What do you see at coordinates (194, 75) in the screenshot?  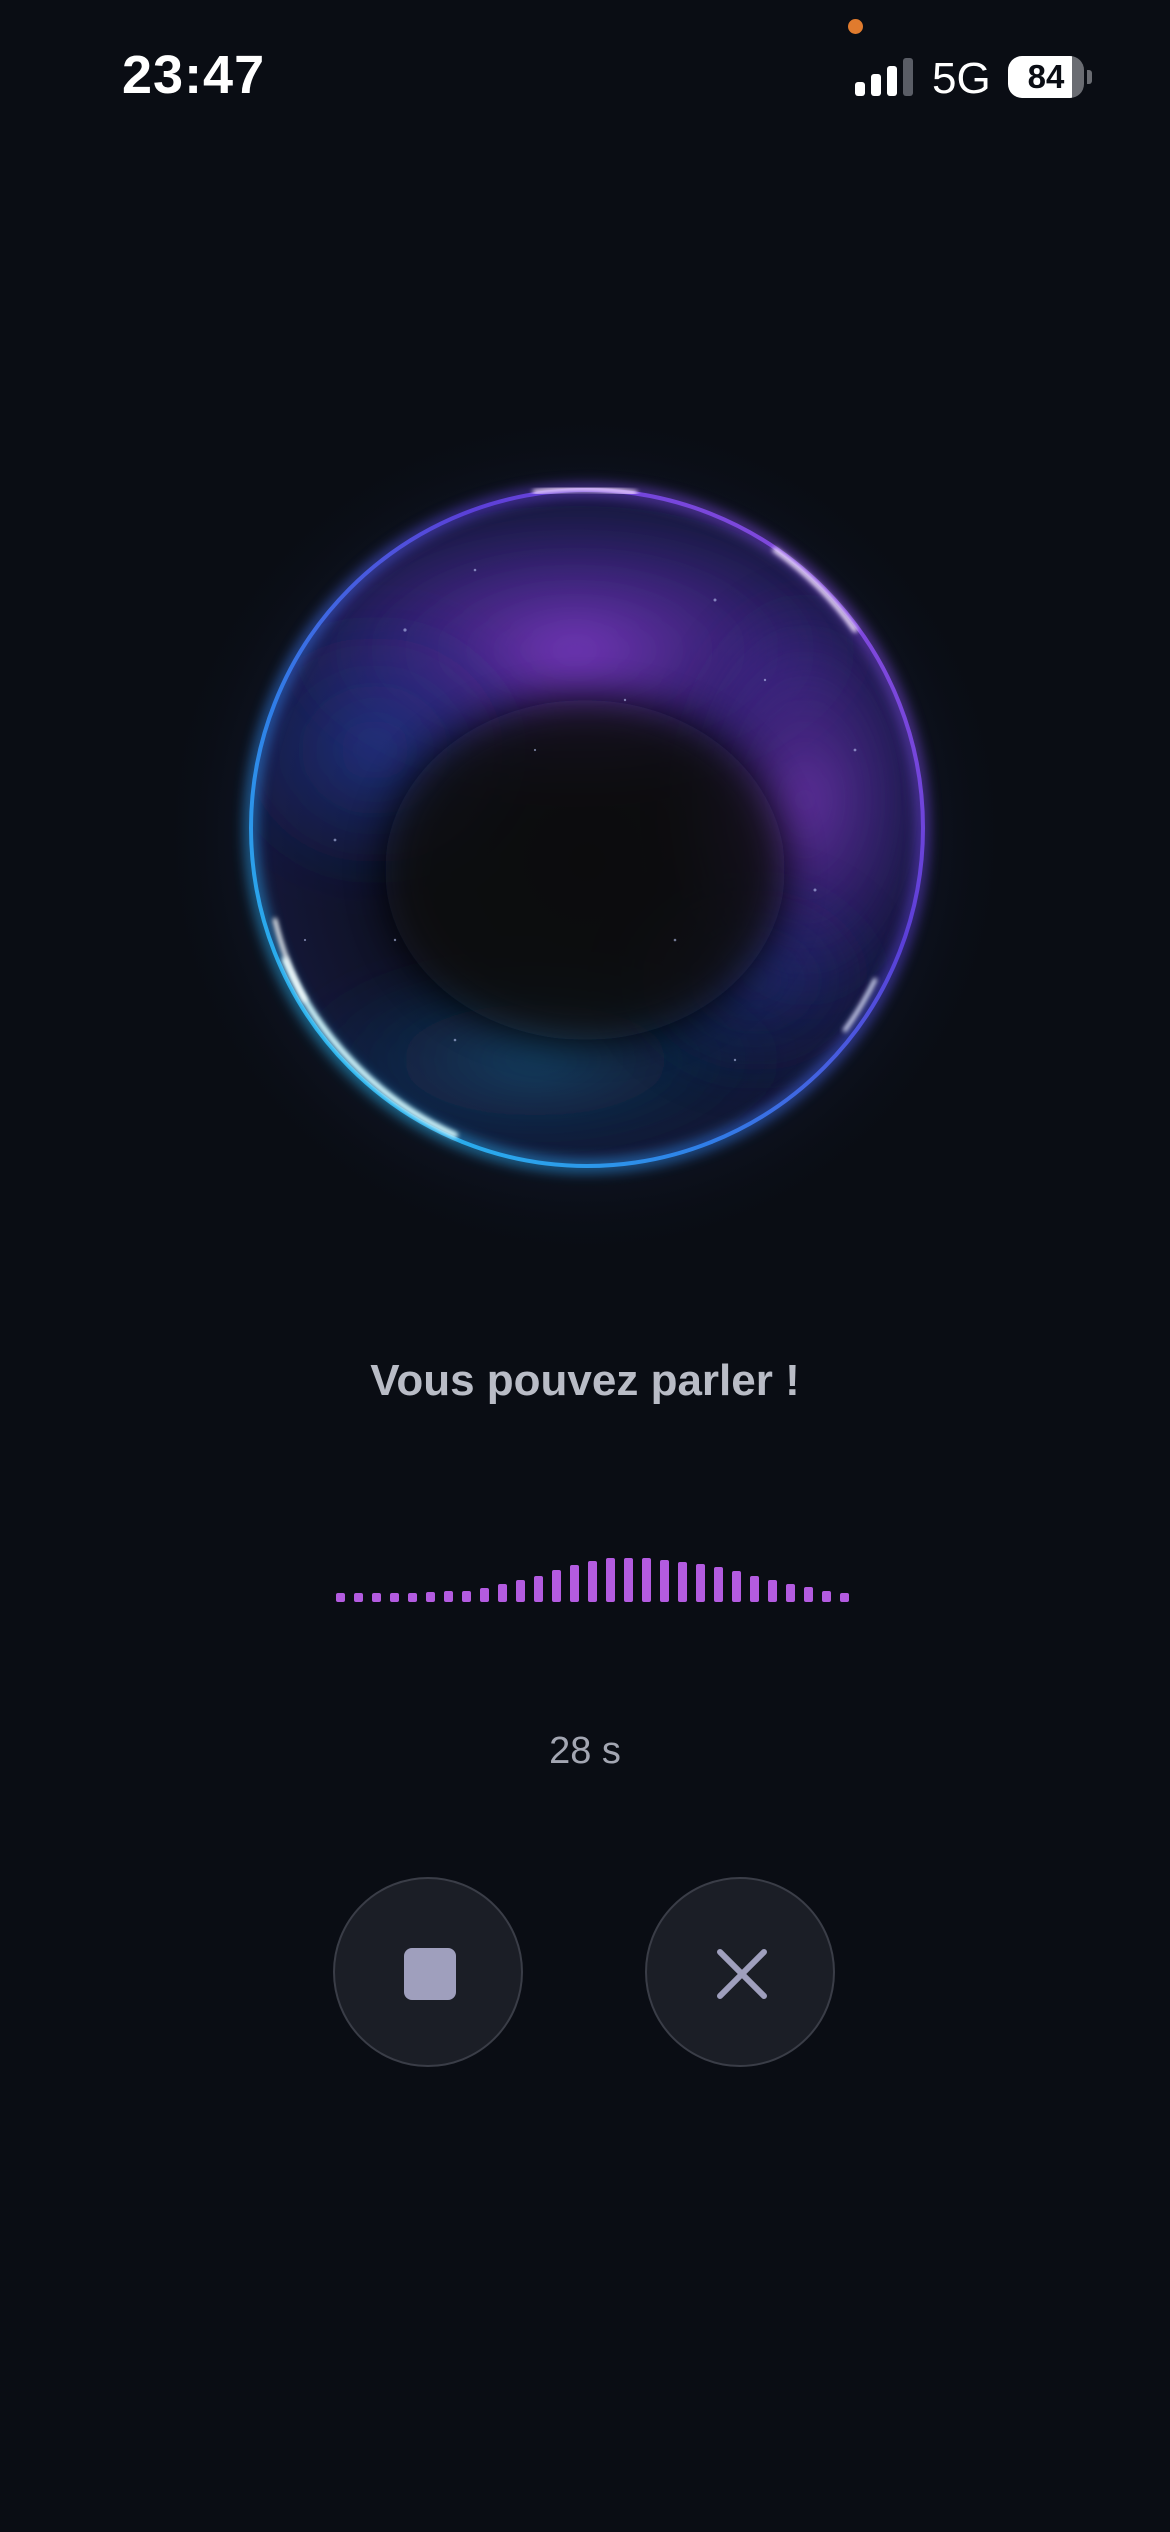 I see `status-time: 23:47` at bounding box center [194, 75].